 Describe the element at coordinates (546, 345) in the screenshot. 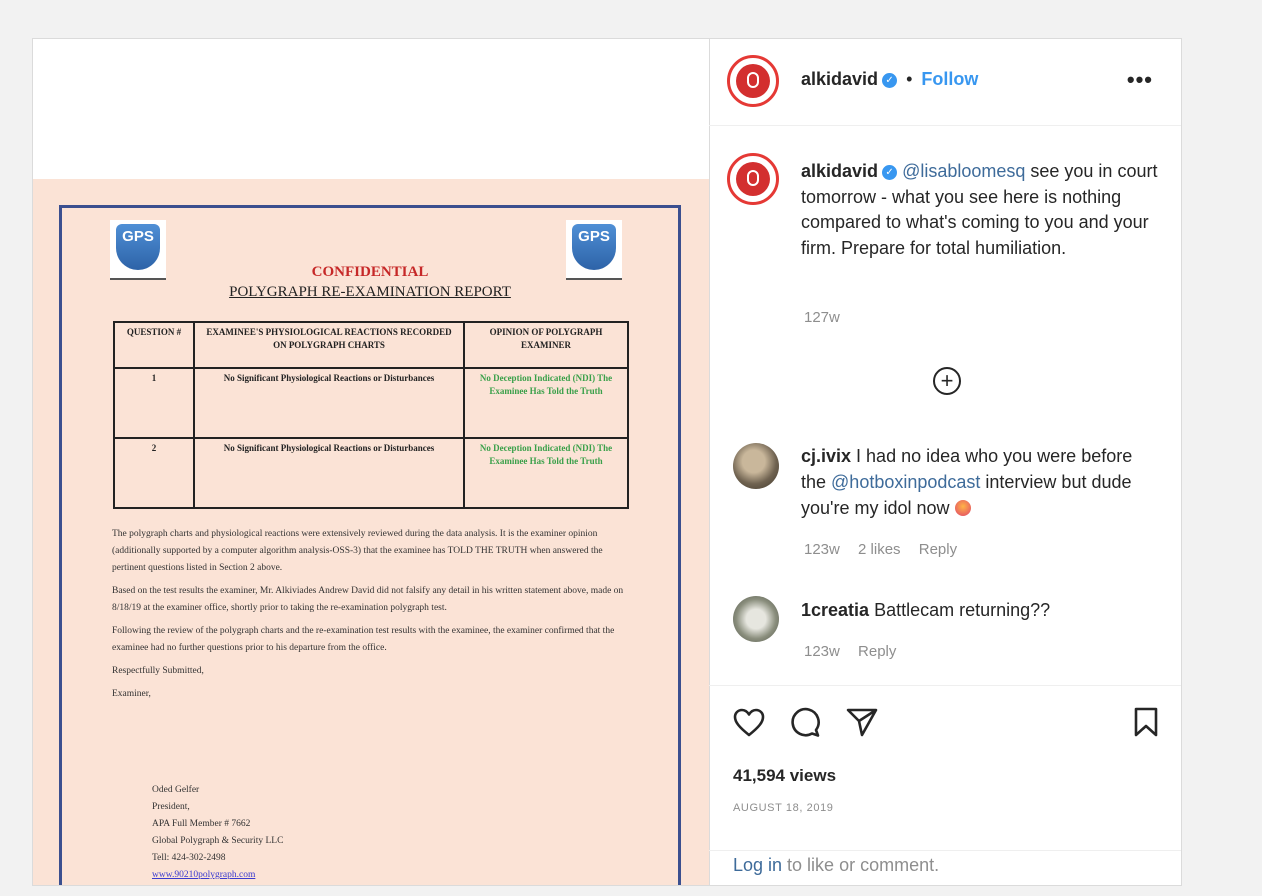

I see `table-header: OPINION OF POLYGRAPH EXAMINER` at that location.